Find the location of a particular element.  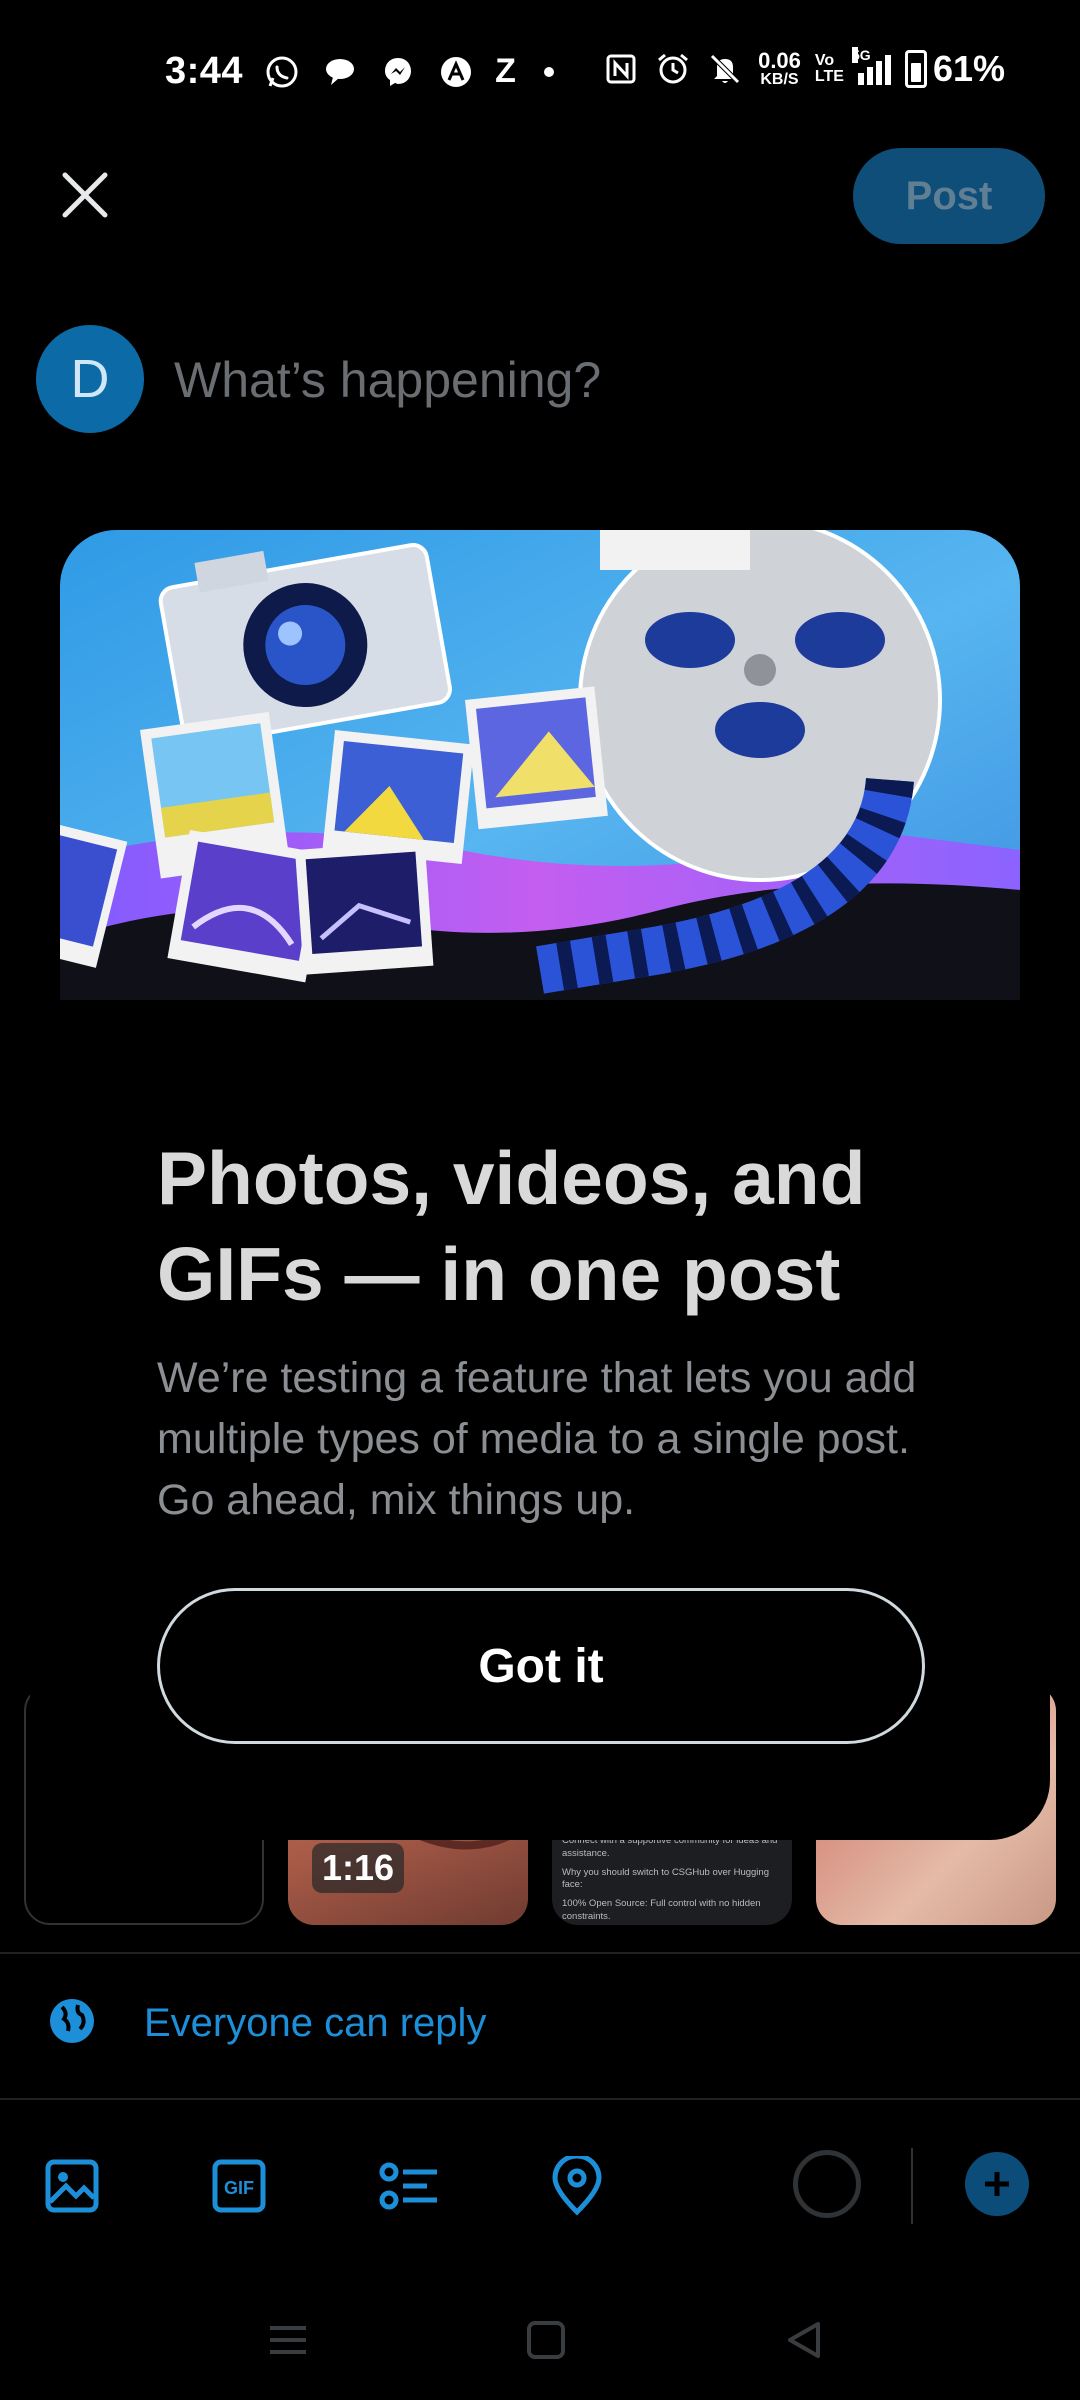

dot-icon is located at coordinates (548, 71).